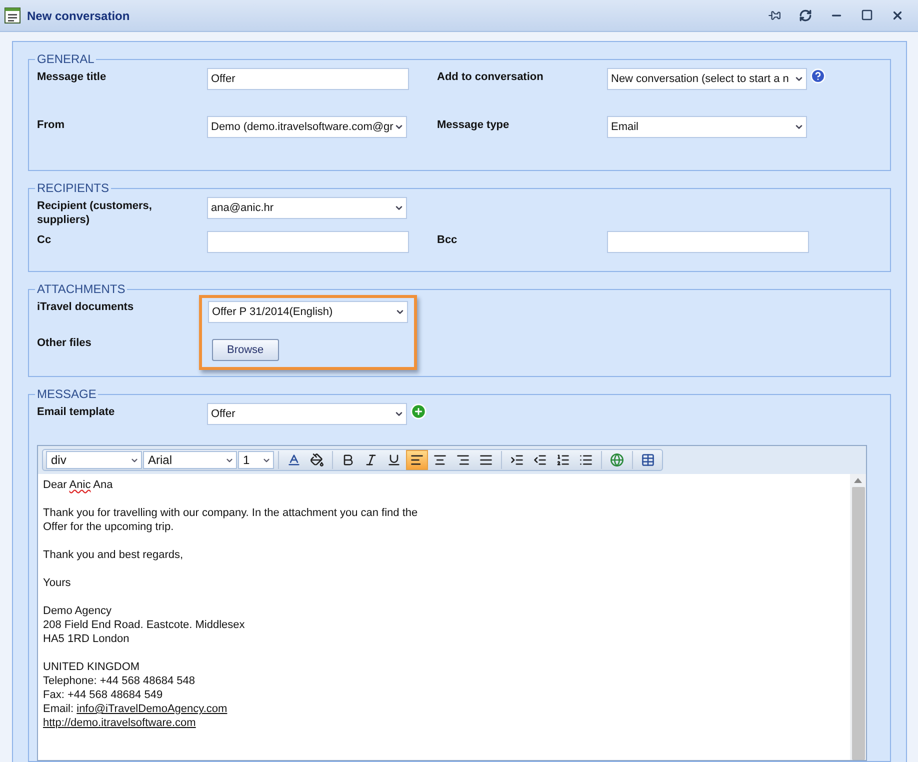 Image resolution: width=918 pixels, height=762 pixels. Describe the element at coordinates (64, 343) in the screenshot. I see `field-label: Other files` at that location.